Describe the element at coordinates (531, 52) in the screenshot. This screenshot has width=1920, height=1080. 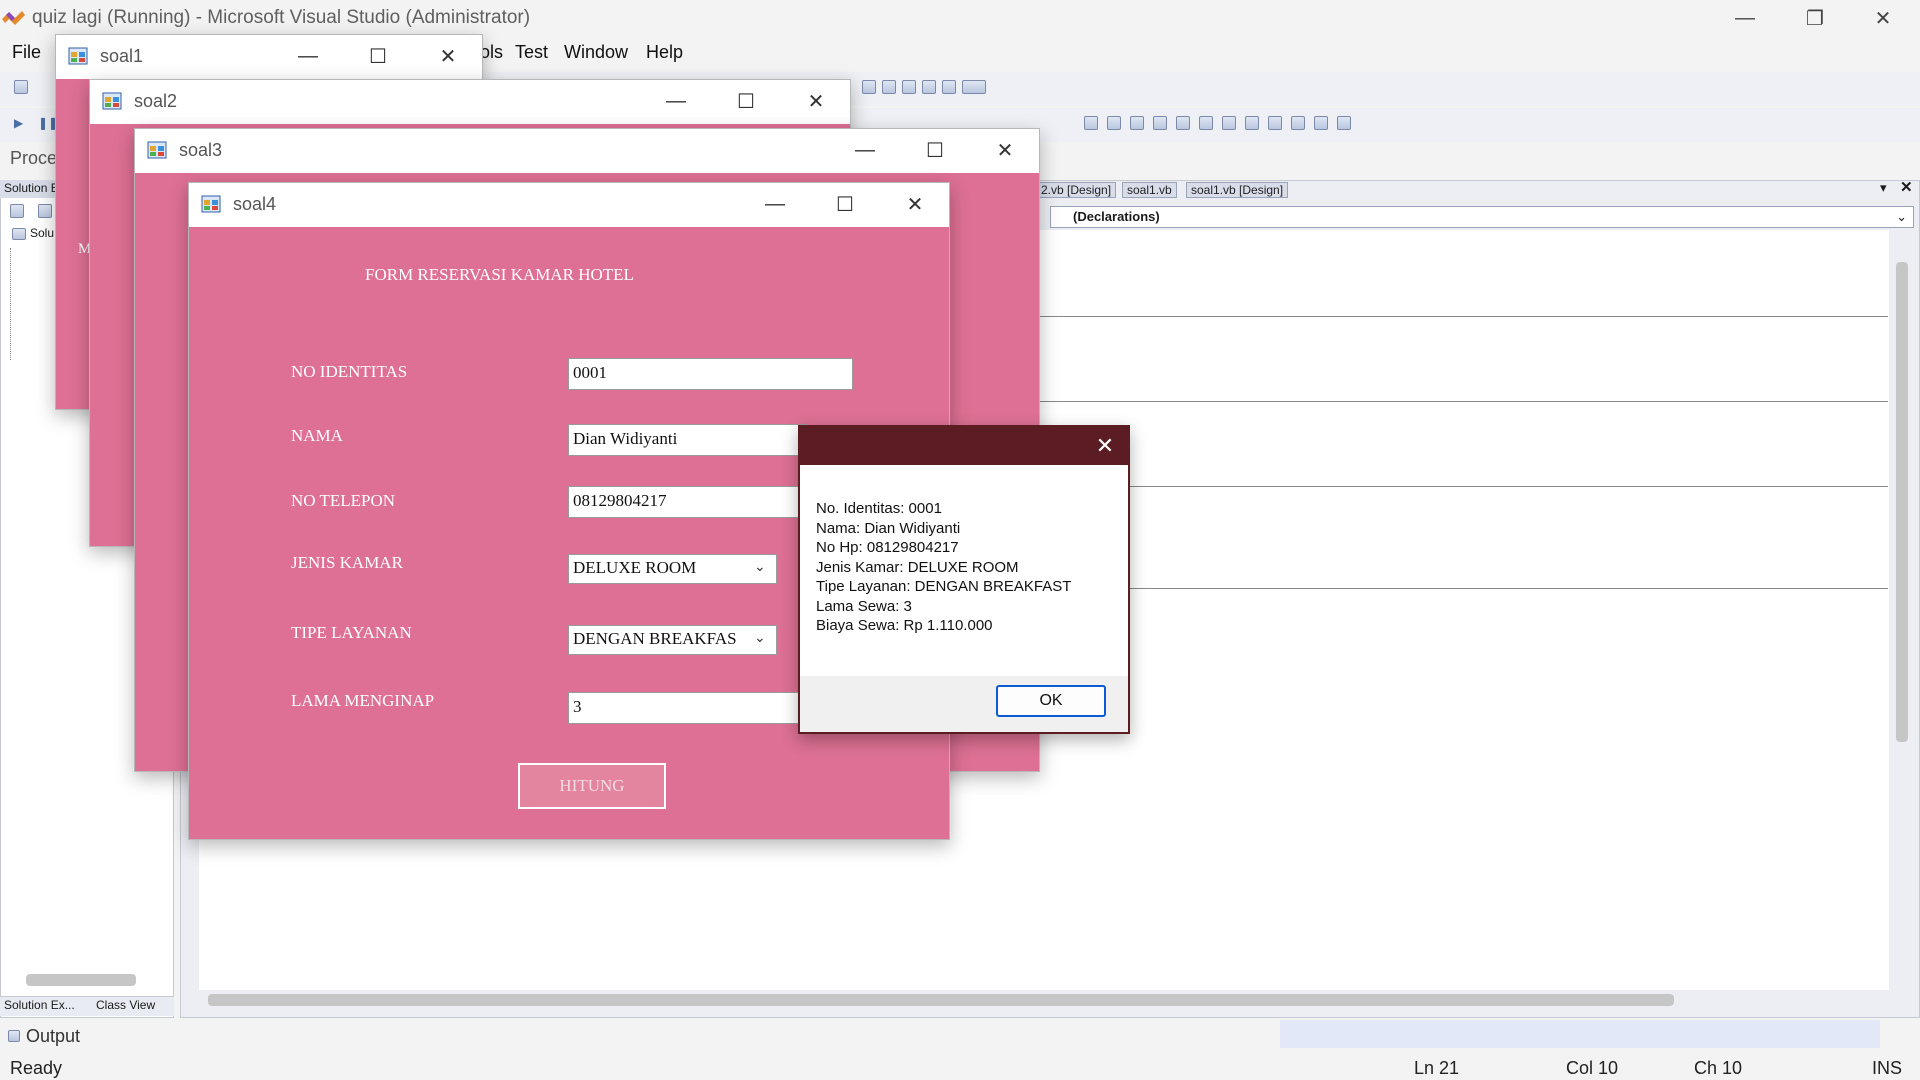
I see `menu-test: Test` at that location.